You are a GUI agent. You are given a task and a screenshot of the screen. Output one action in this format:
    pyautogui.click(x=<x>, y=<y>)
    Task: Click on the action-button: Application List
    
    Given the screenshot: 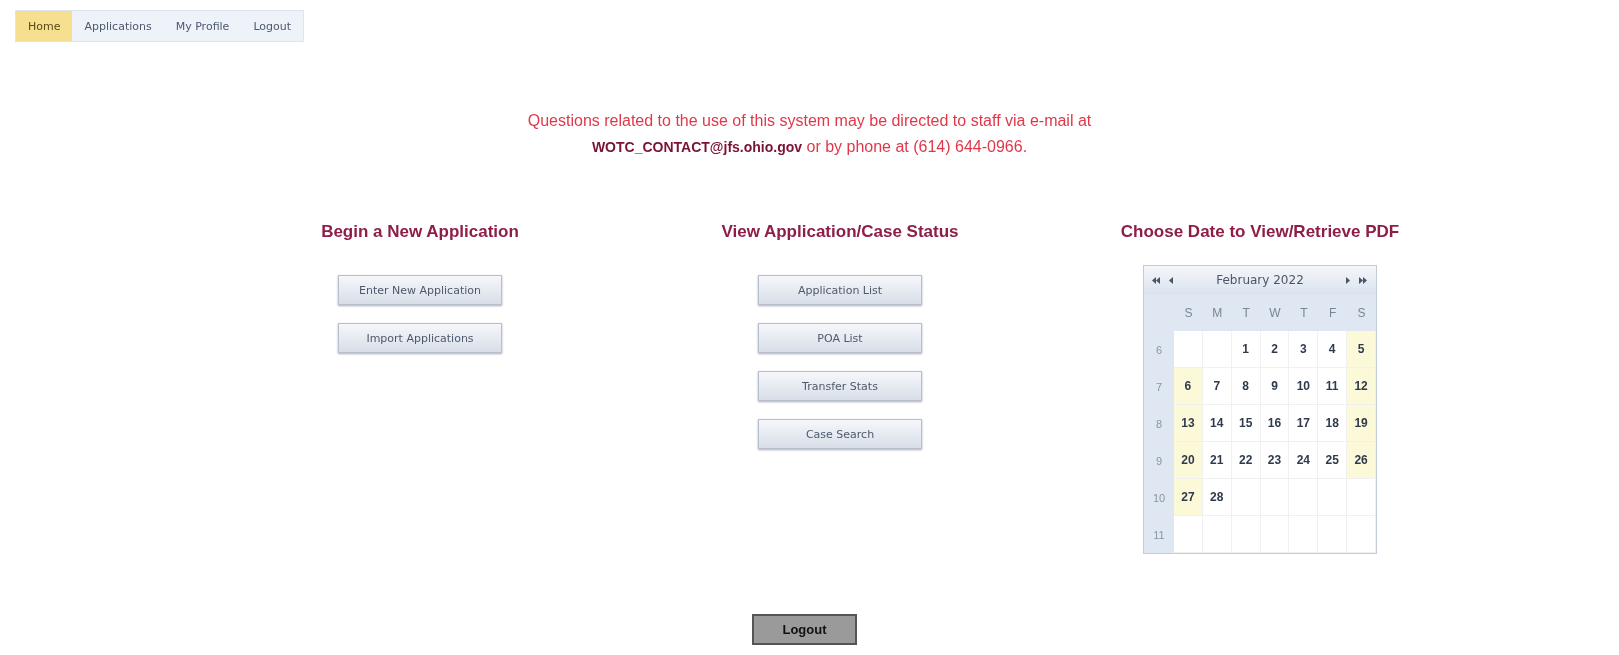 What is the action you would take?
    pyautogui.click(x=840, y=290)
    